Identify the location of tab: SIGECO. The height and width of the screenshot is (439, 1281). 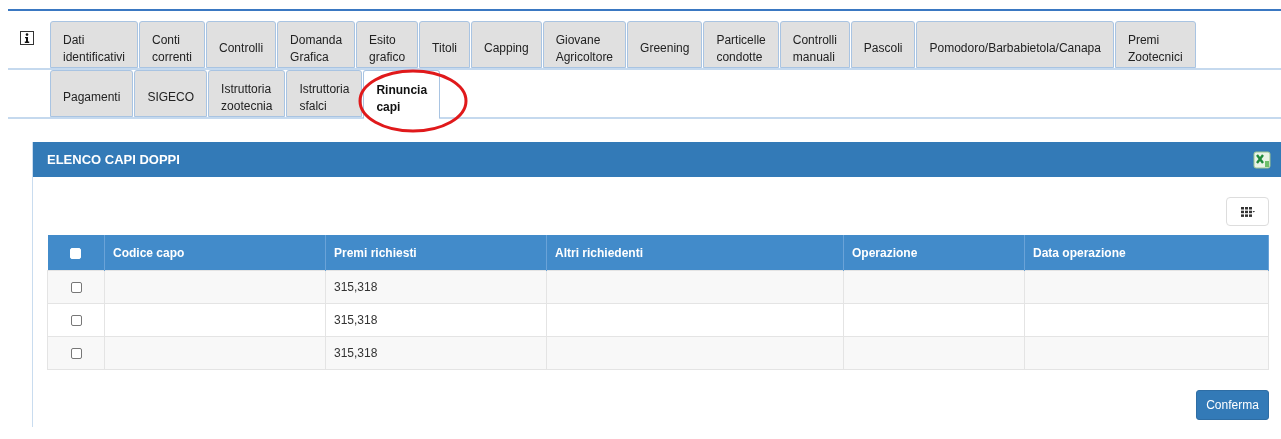
(171, 93).